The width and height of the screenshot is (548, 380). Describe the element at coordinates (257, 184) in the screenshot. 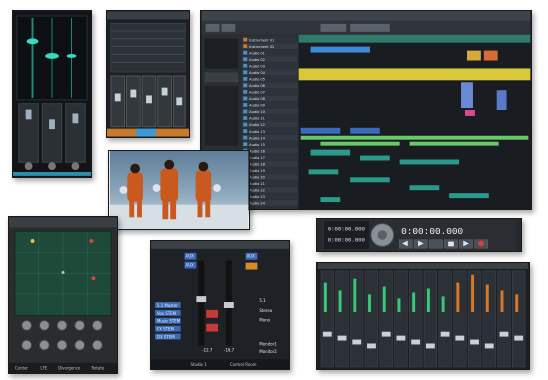

I see `track-name: Audio 21` at that location.